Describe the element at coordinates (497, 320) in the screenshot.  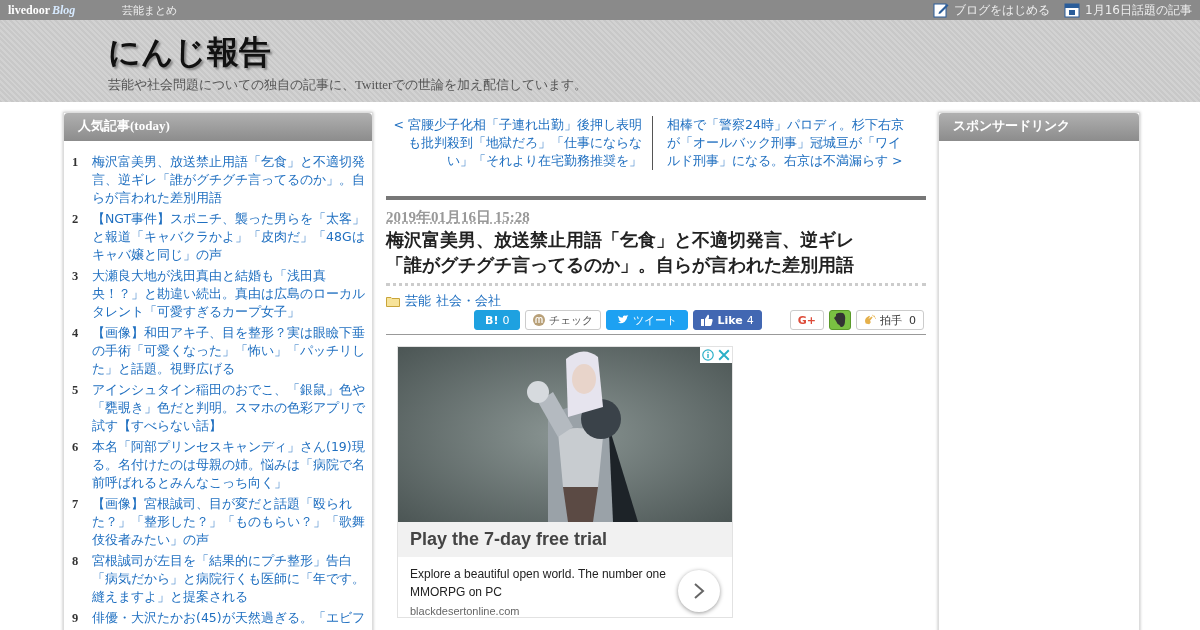
I see `hatena-bookmark-button: B! 0` at that location.